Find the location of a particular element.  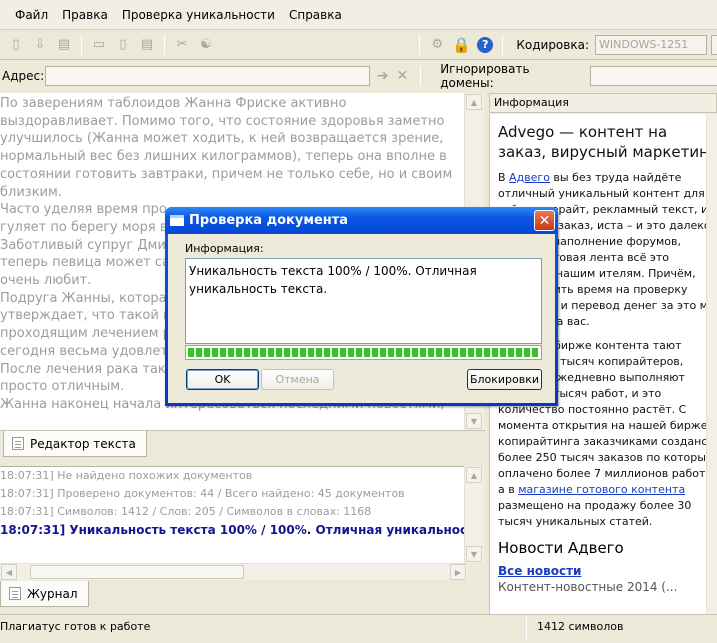

scroll-left-icon: ◀ is located at coordinates (9, 572).